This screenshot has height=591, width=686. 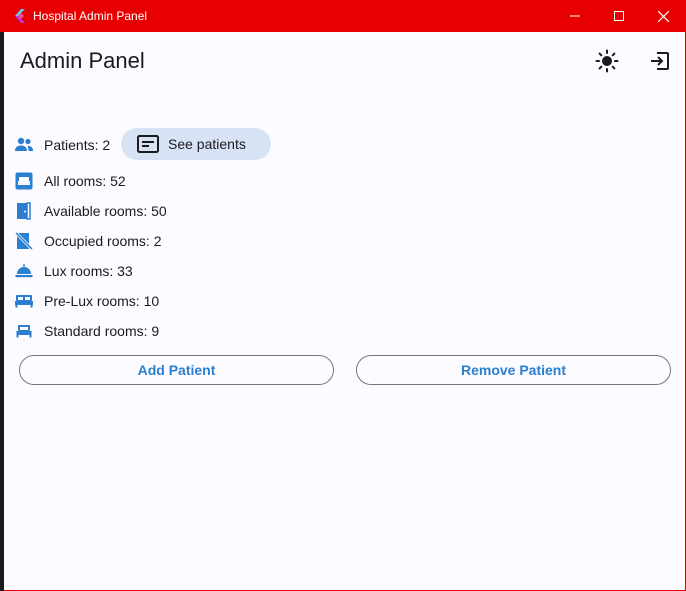 I want to click on door-closed-icon, so click(x=24, y=241).